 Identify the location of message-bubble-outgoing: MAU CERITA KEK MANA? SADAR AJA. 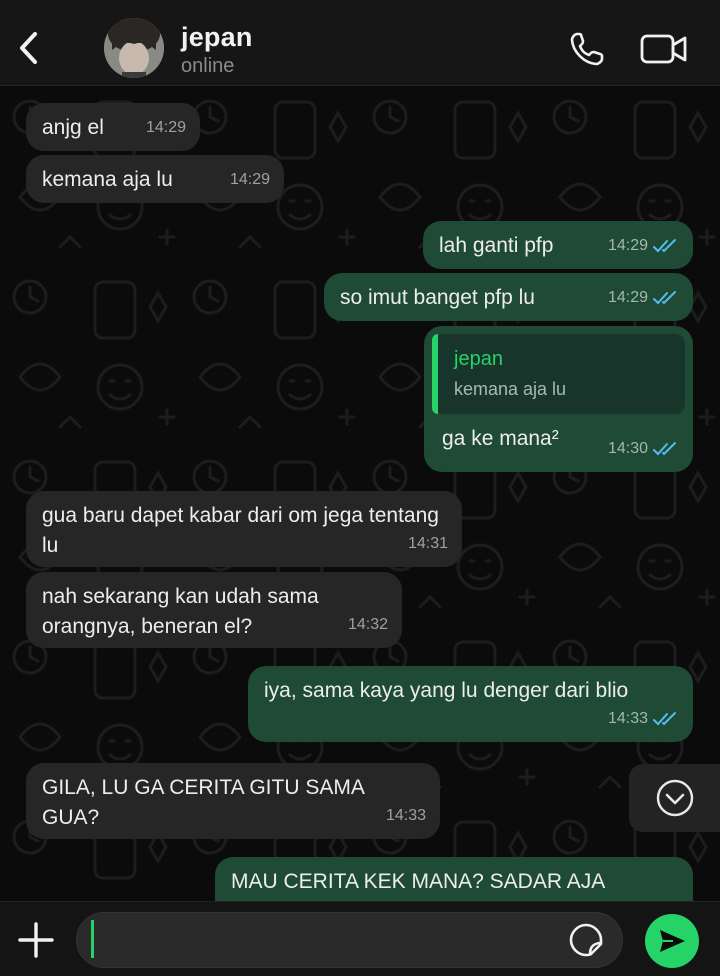
(454, 879).